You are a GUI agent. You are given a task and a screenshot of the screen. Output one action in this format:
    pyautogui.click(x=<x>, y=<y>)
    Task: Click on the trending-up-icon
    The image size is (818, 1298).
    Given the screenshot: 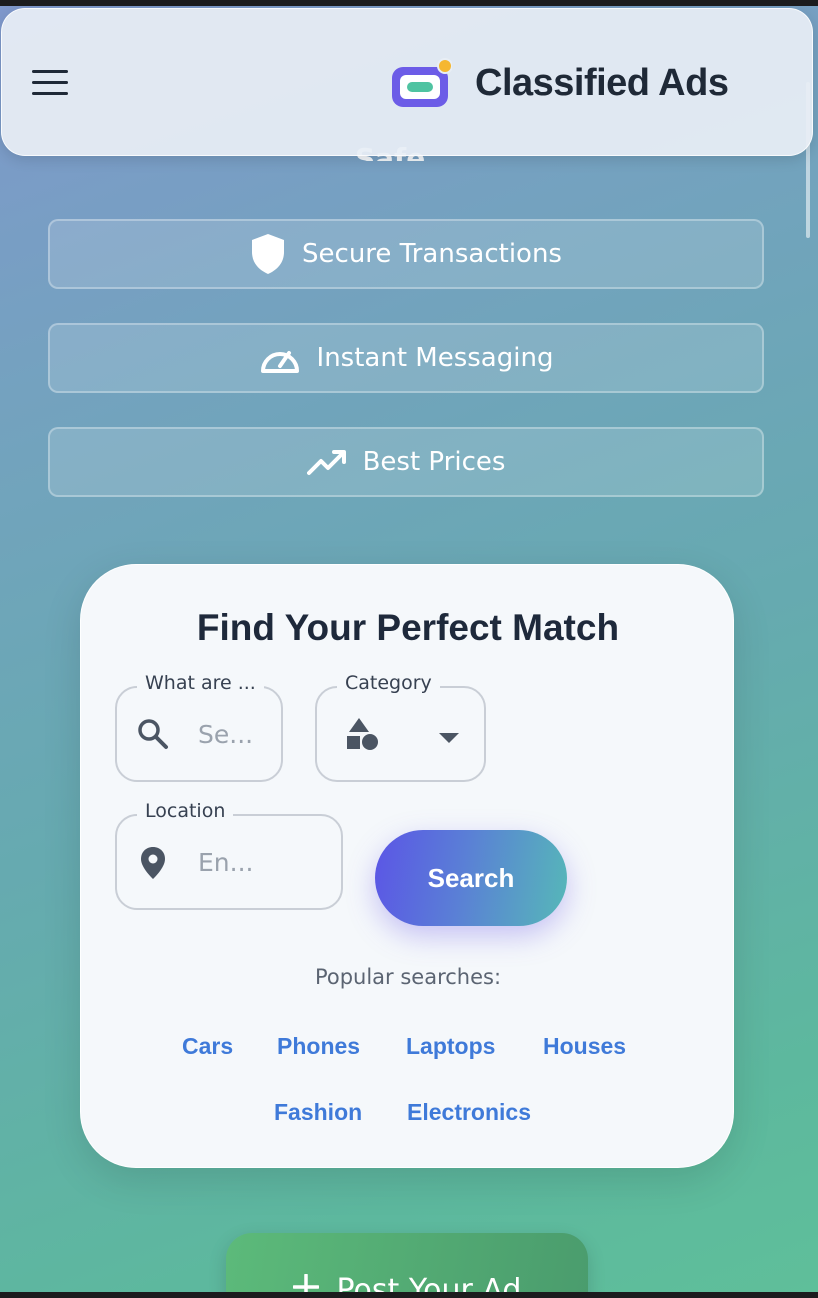 What is the action you would take?
    pyautogui.click(x=326, y=462)
    